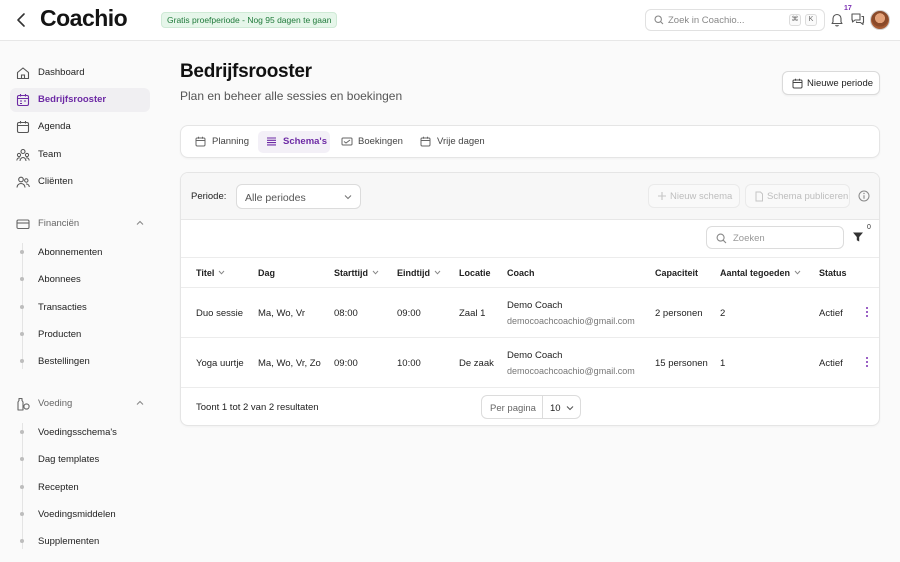 Image resolution: width=900 pixels, height=562 pixels. I want to click on sidebar-item-label: Agenda, so click(54, 126).